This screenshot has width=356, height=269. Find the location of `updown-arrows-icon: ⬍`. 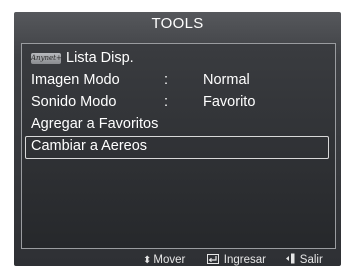

updown-arrows-icon: ⬍ is located at coordinates (147, 260).